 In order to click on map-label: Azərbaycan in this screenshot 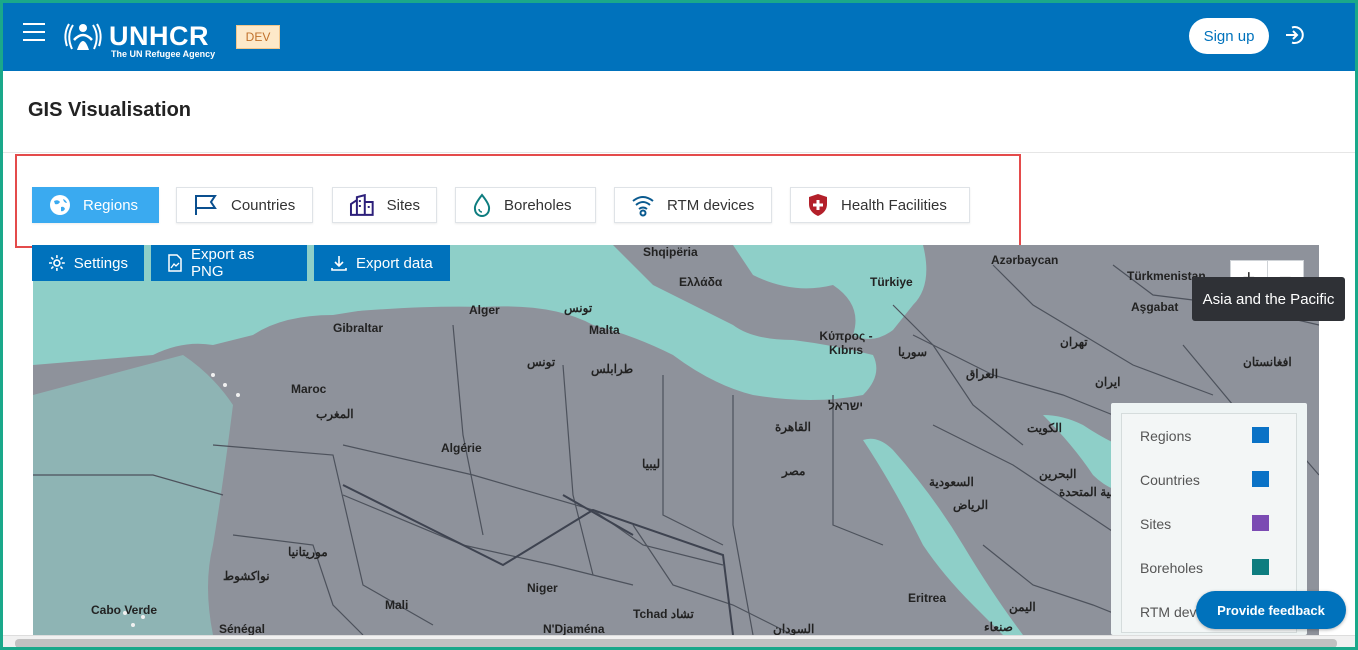, I will do `click(1025, 260)`.